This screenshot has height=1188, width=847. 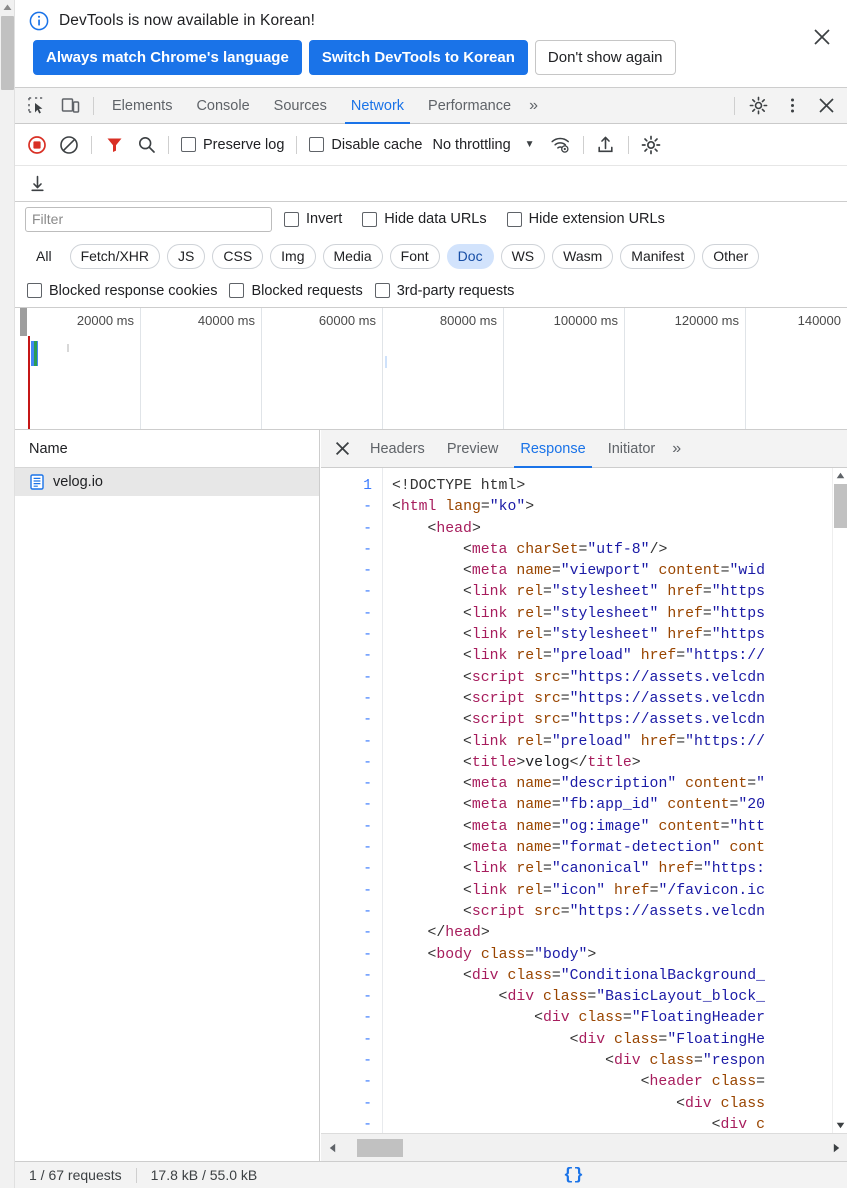 What do you see at coordinates (293, 256) in the screenshot?
I see `chip-img: Img` at bounding box center [293, 256].